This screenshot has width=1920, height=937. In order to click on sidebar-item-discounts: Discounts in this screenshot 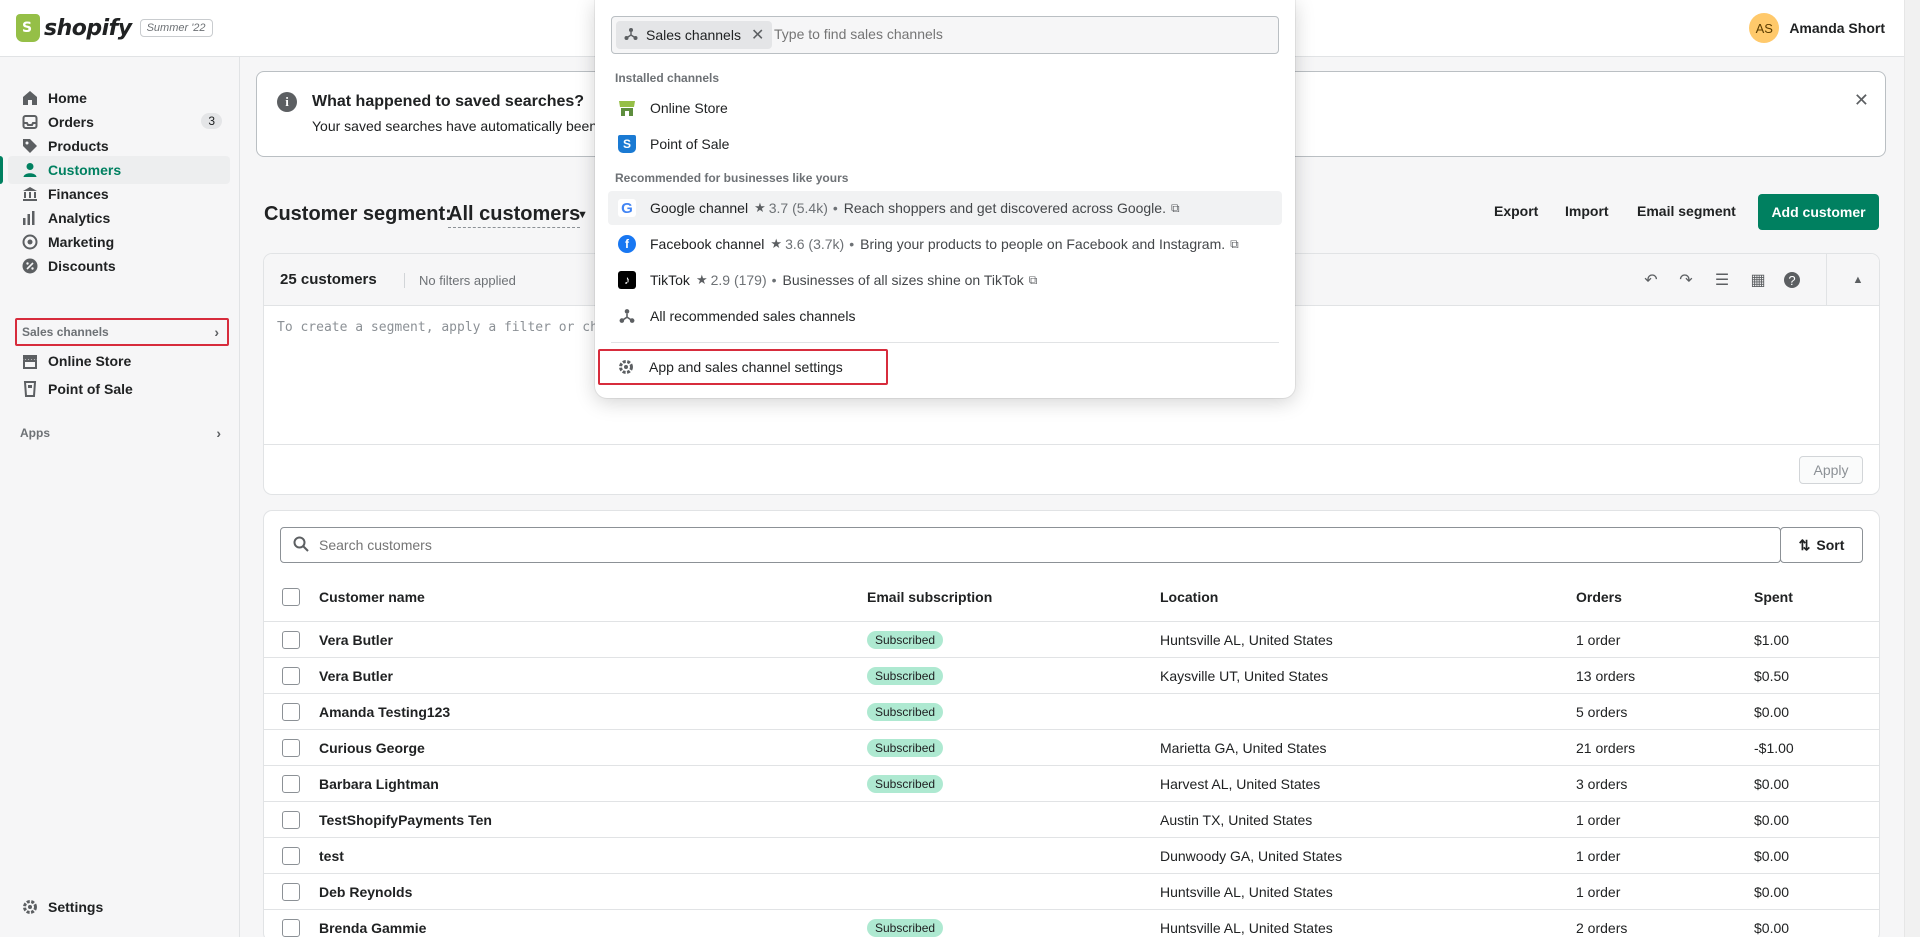, I will do `click(119, 266)`.